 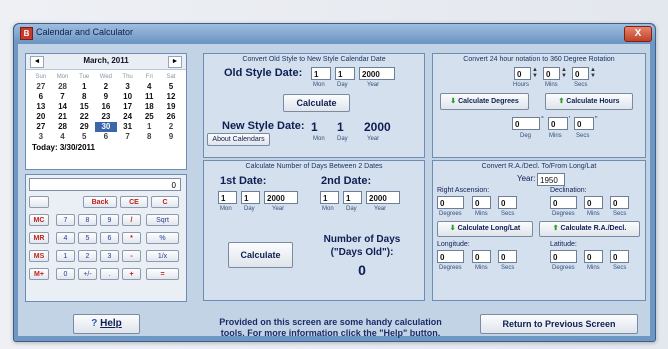 What do you see at coordinates (39, 238) in the screenshot?
I see `calc-key-mr: MR` at bounding box center [39, 238].